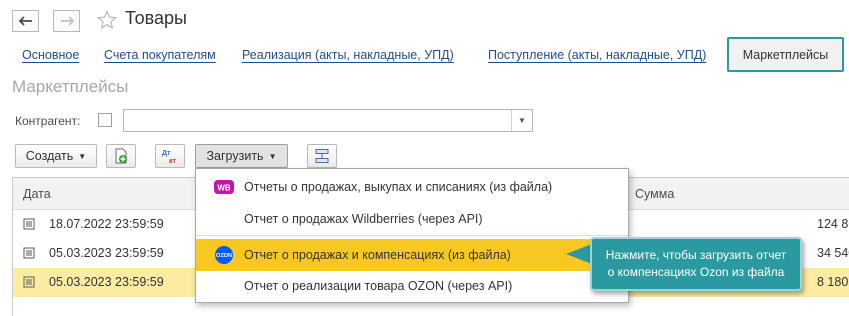  I want to click on column-header-date: Дата, so click(37, 194).